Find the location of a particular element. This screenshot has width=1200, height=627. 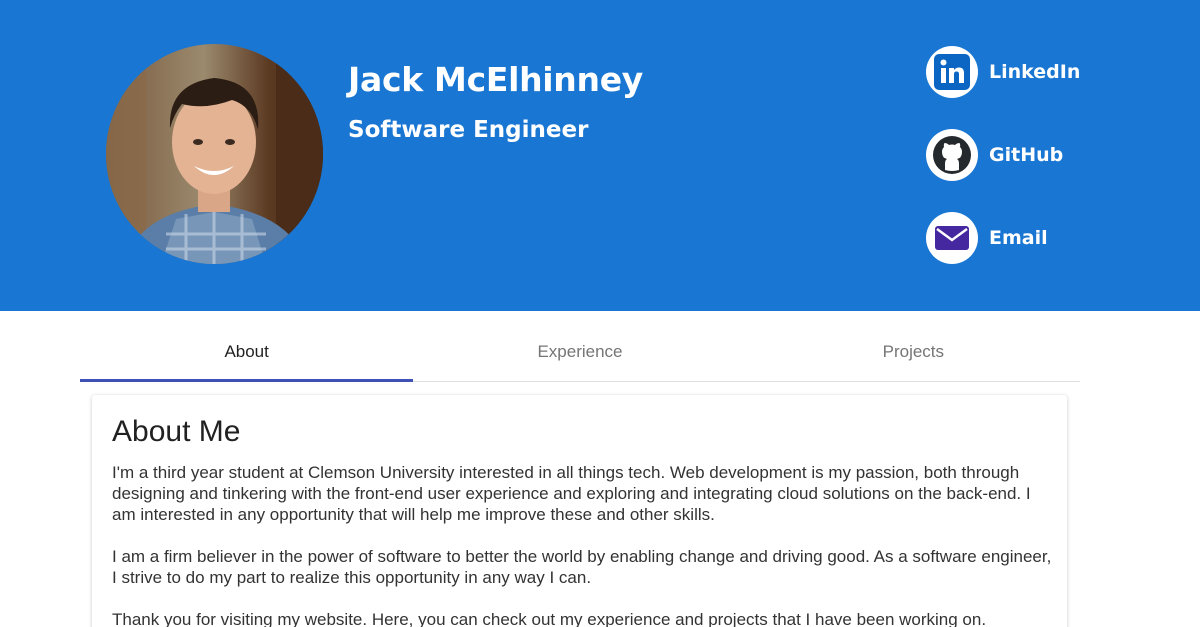

github-link: GitHub is located at coordinates (994, 155).